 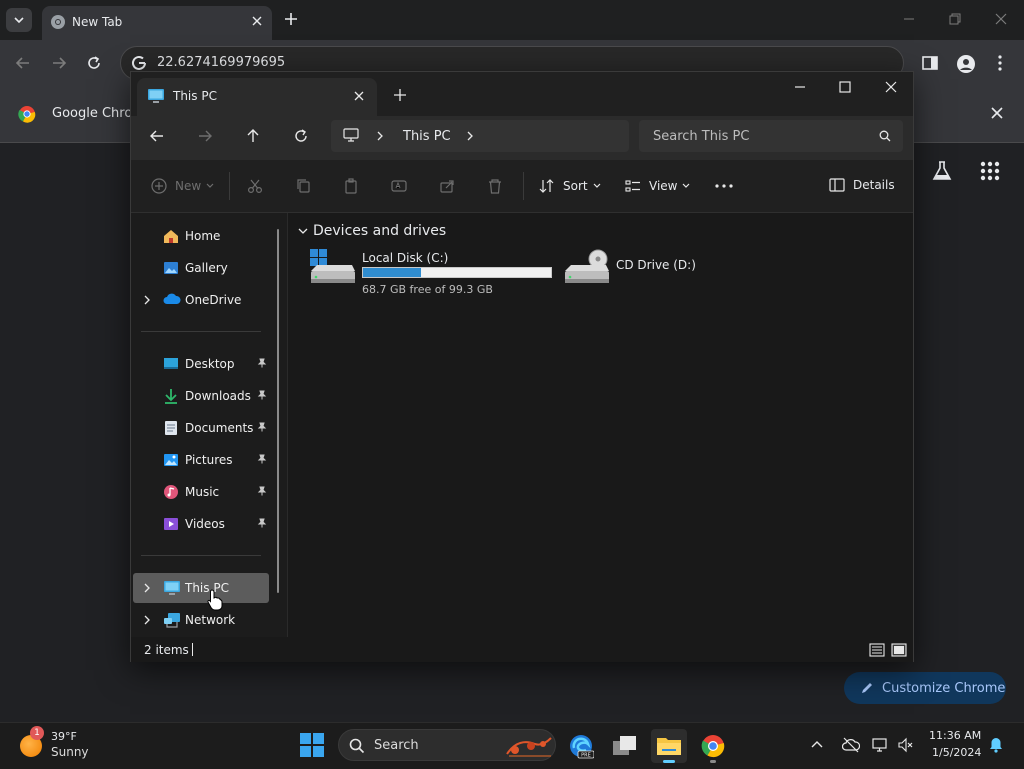 What do you see at coordinates (201, 428) in the screenshot?
I see `nav-item-documents: Documents` at bounding box center [201, 428].